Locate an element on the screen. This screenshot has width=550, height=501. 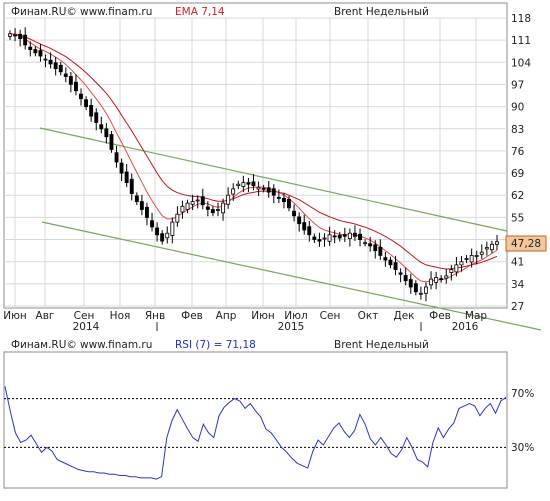
price-y-tick-label: 104 is located at coordinates (521, 63).